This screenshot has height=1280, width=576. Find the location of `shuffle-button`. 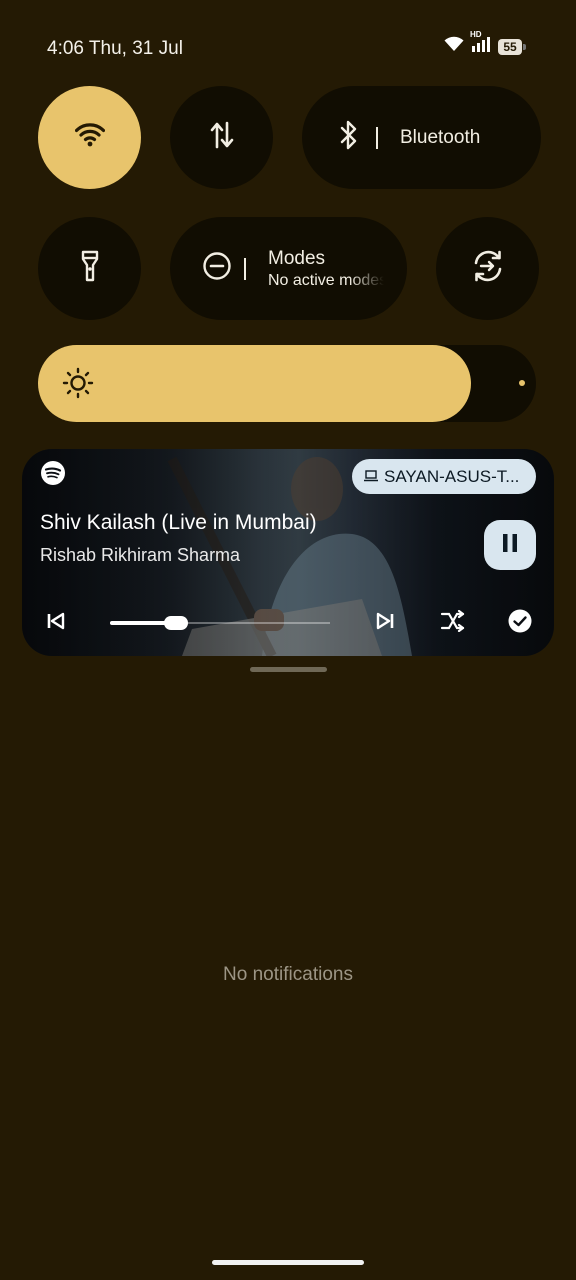

shuffle-button is located at coordinates (453, 623).